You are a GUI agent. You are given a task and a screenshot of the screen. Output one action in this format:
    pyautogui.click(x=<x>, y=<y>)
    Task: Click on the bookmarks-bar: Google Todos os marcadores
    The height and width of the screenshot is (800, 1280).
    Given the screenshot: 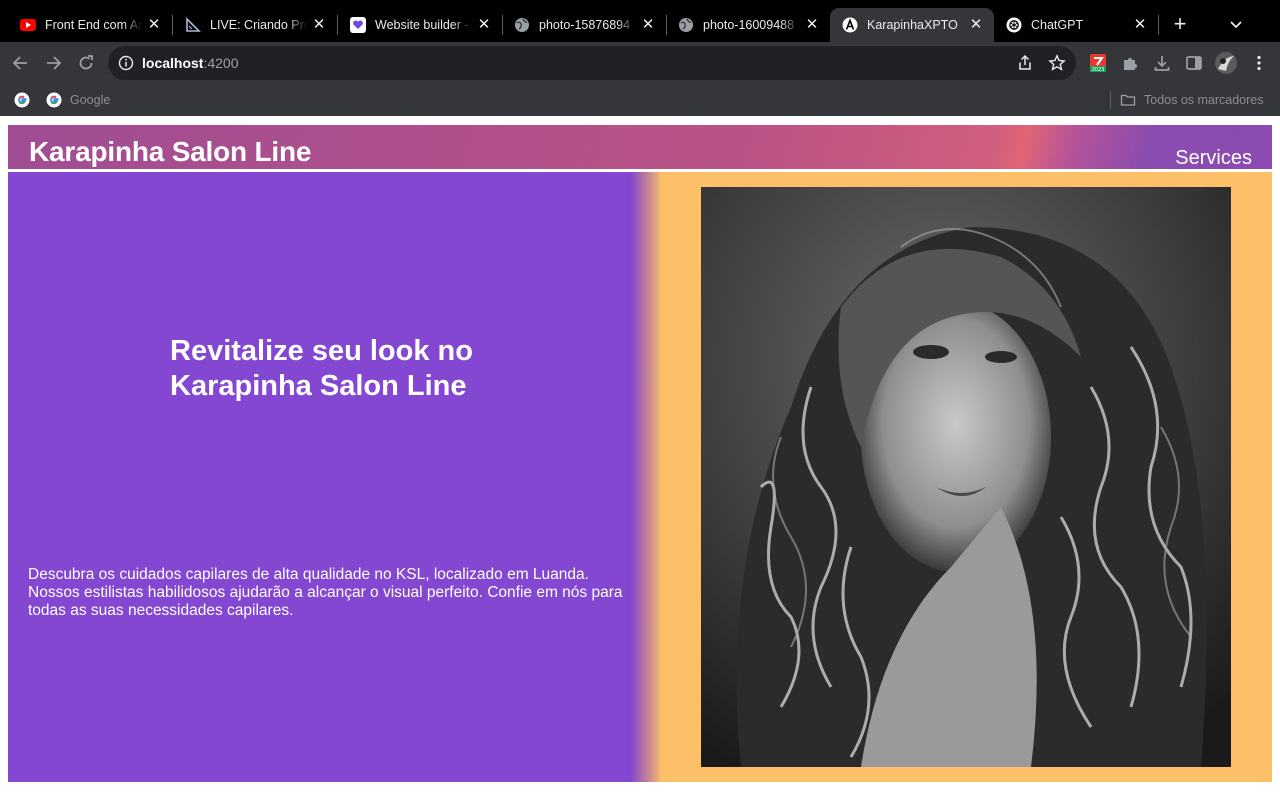 What is the action you would take?
    pyautogui.click(x=640, y=100)
    